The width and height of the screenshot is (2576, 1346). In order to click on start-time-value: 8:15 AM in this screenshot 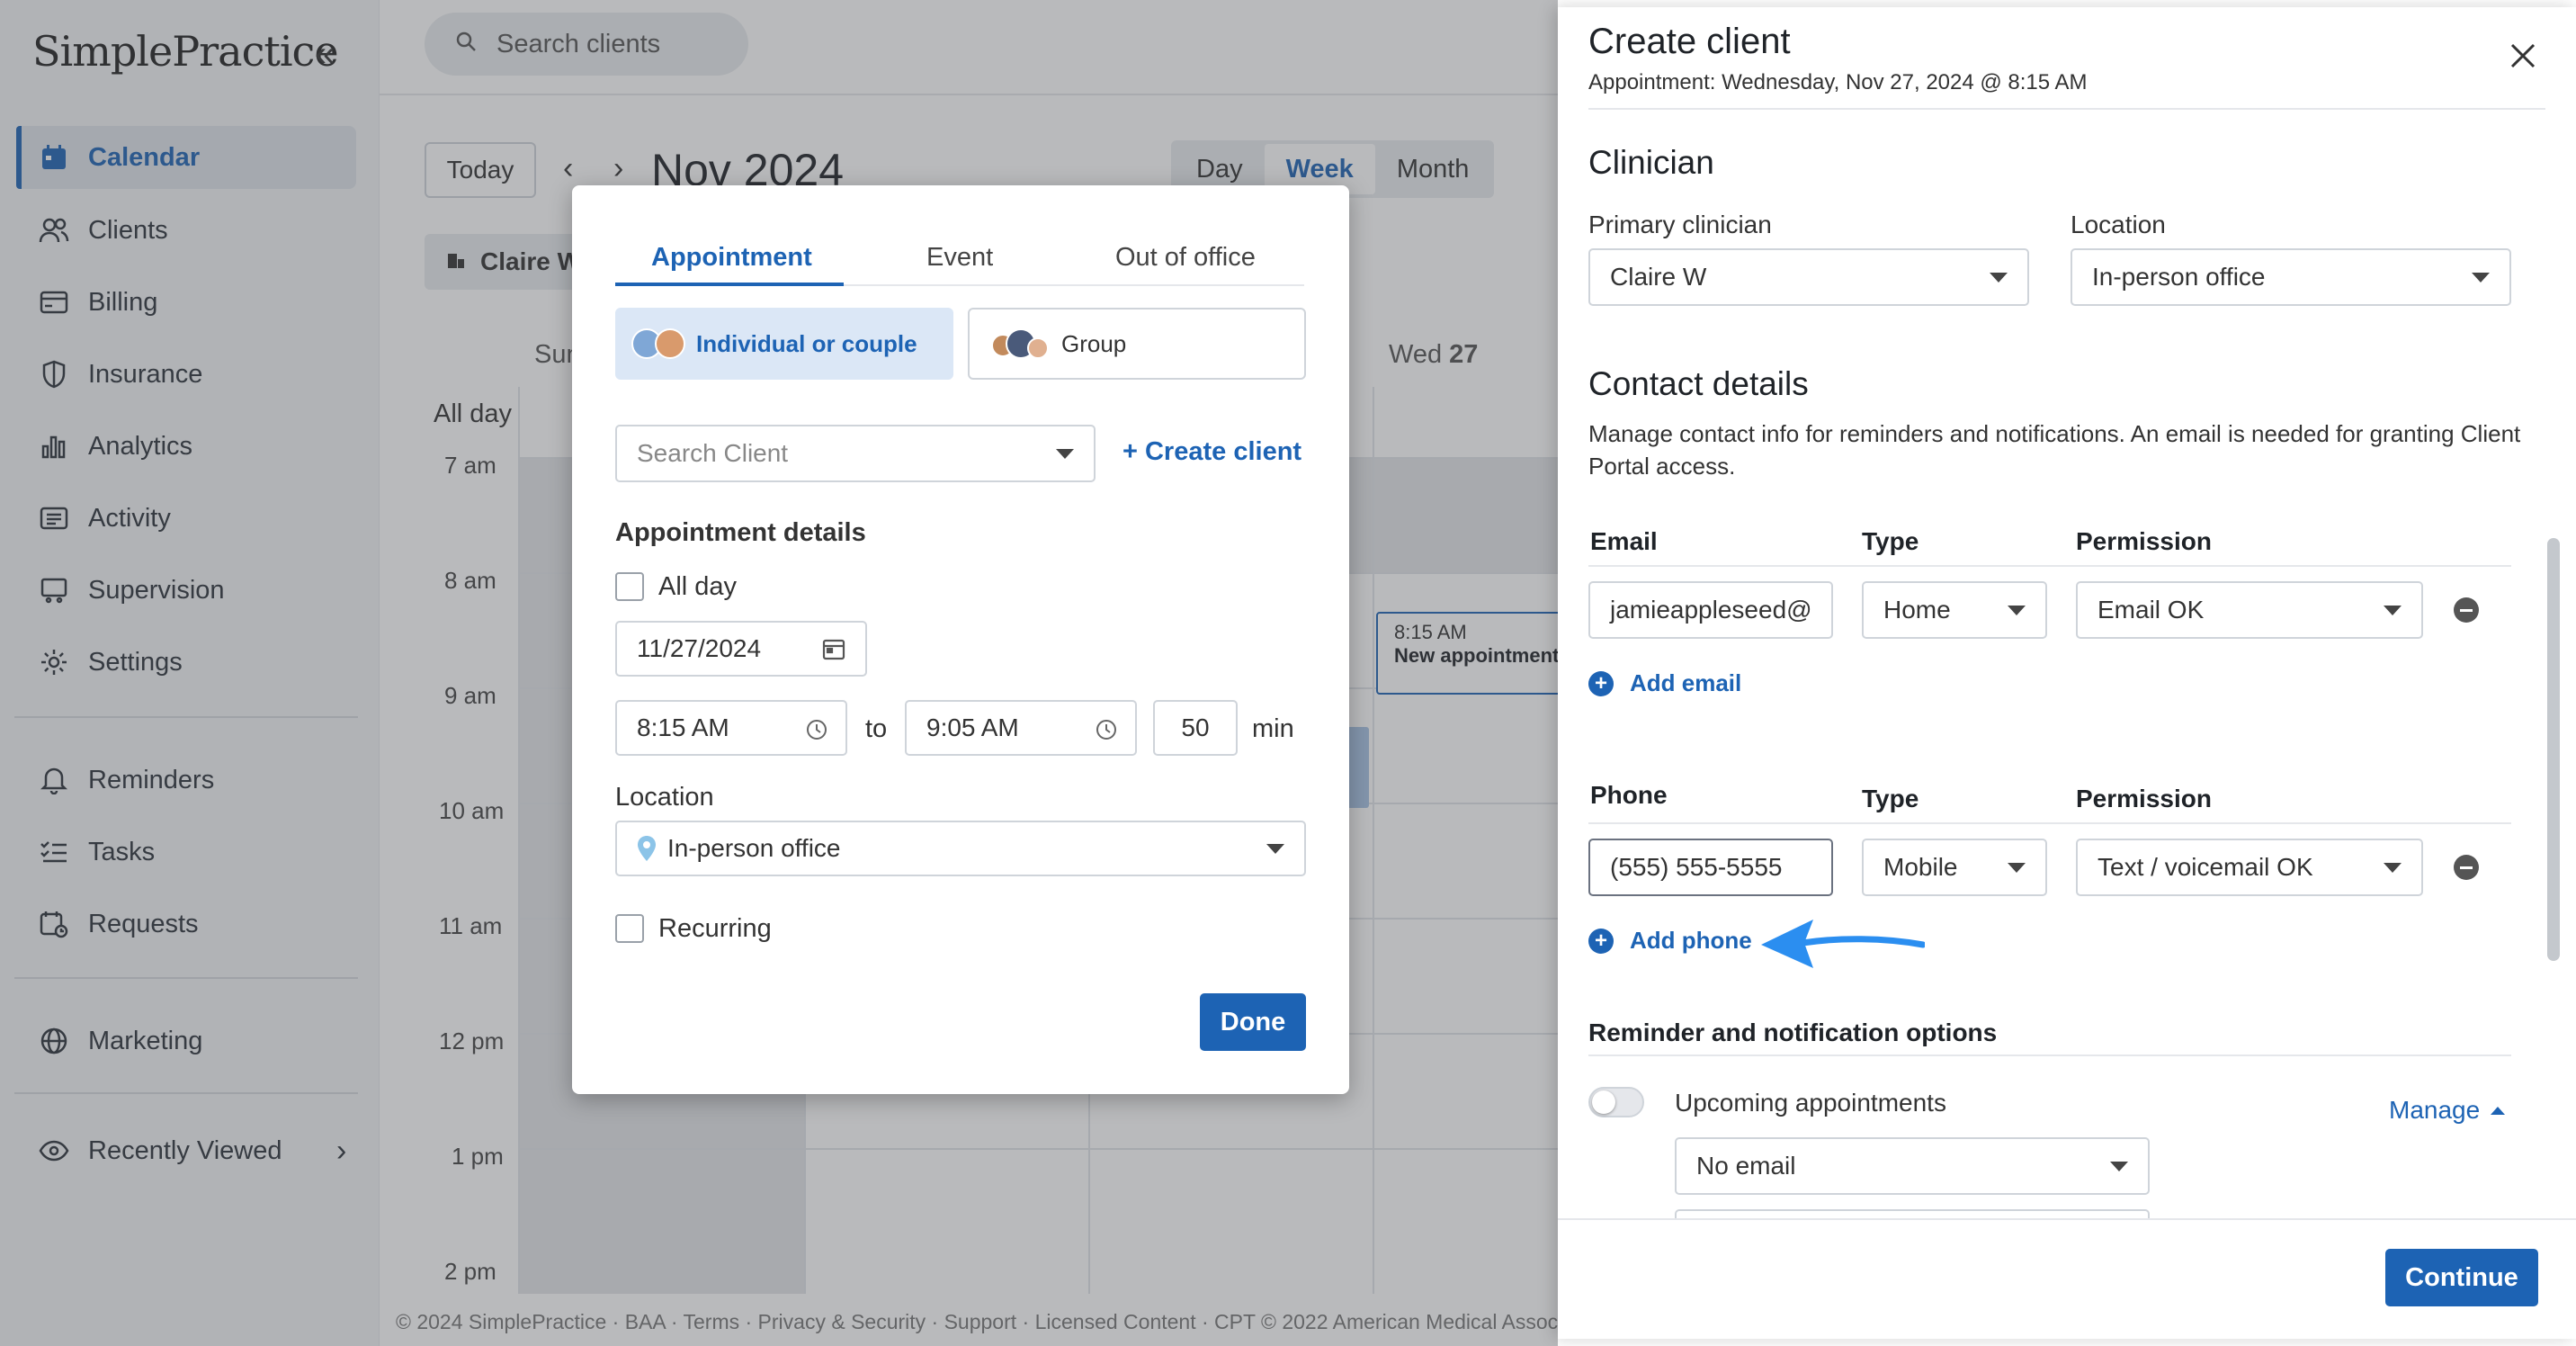, I will do `click(683, 727)`.